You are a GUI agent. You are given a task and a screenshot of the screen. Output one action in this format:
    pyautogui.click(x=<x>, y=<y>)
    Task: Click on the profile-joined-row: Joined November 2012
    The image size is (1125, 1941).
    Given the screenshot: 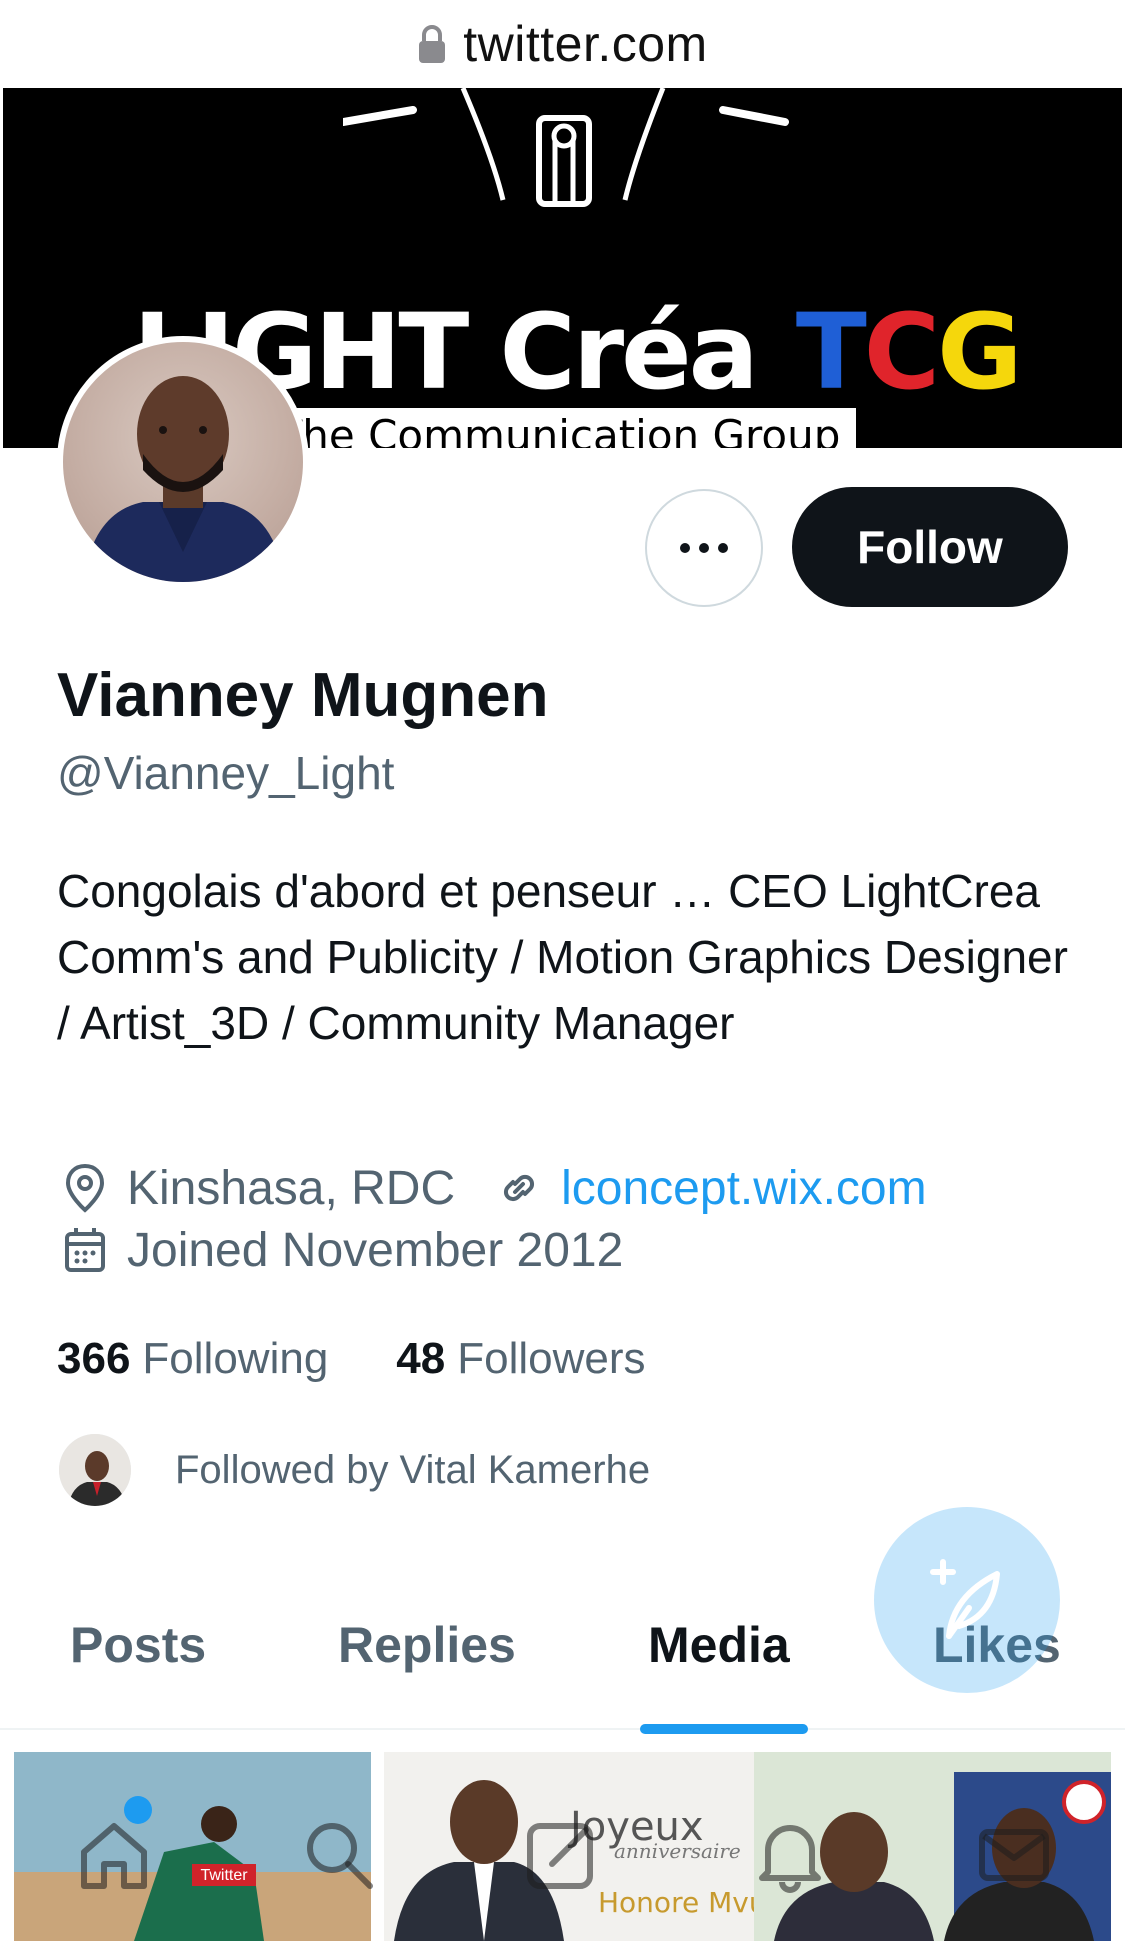 What is the action you would take?
    pyautogui.click(x=340, y=1250)
    